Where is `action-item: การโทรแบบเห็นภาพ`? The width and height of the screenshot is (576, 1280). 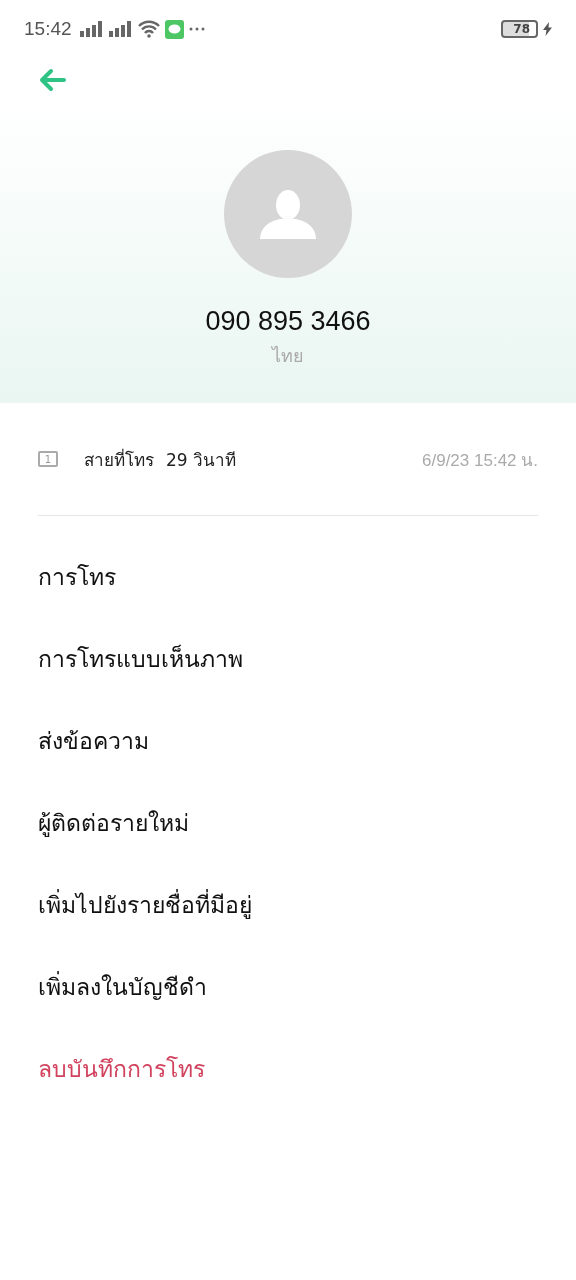
action-item: การโทรแบบเห็นภาพ is located at coordinates (288, 659).